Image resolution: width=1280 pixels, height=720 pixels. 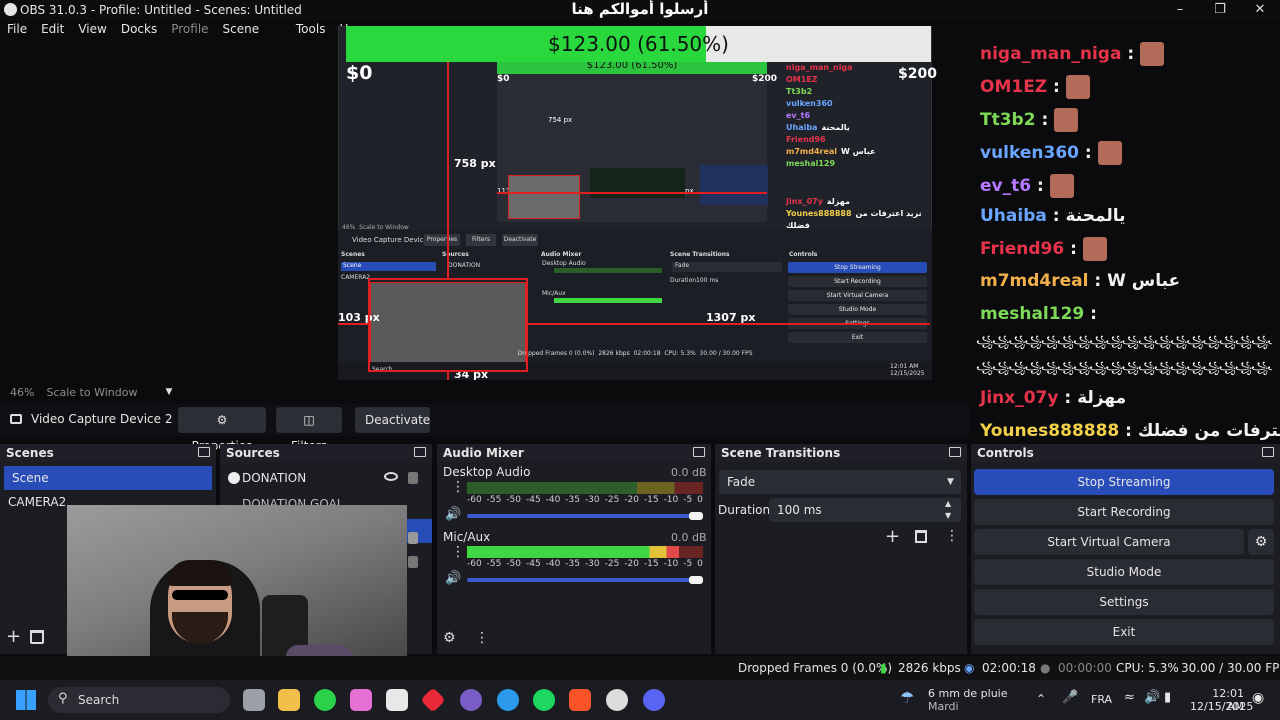 I want to click on nested-chat-line: Tt3b2, so click(x=856, y=92).